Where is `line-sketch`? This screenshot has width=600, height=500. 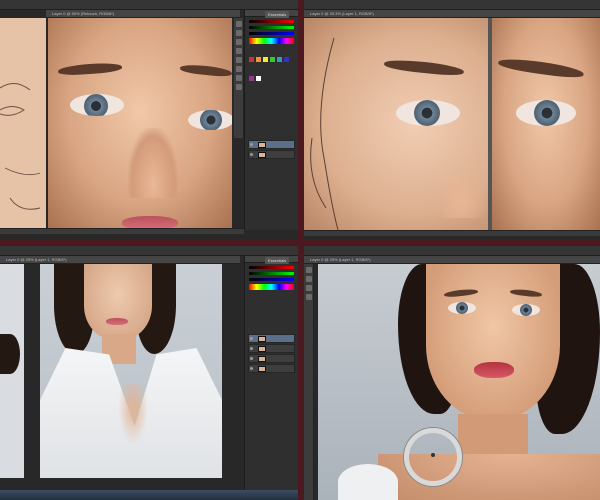
line-sketch is located at coordinates (20, 146).